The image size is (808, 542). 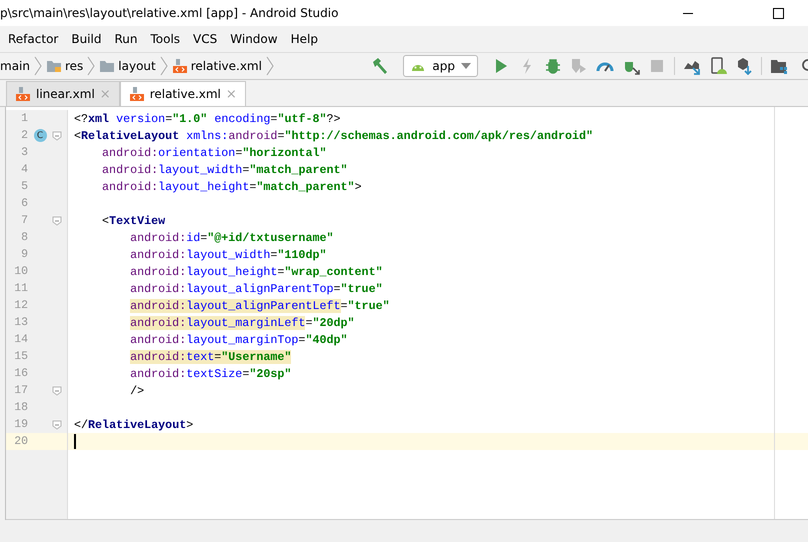 I want to click on menu-item: VCS, so click(x=205, y=39).